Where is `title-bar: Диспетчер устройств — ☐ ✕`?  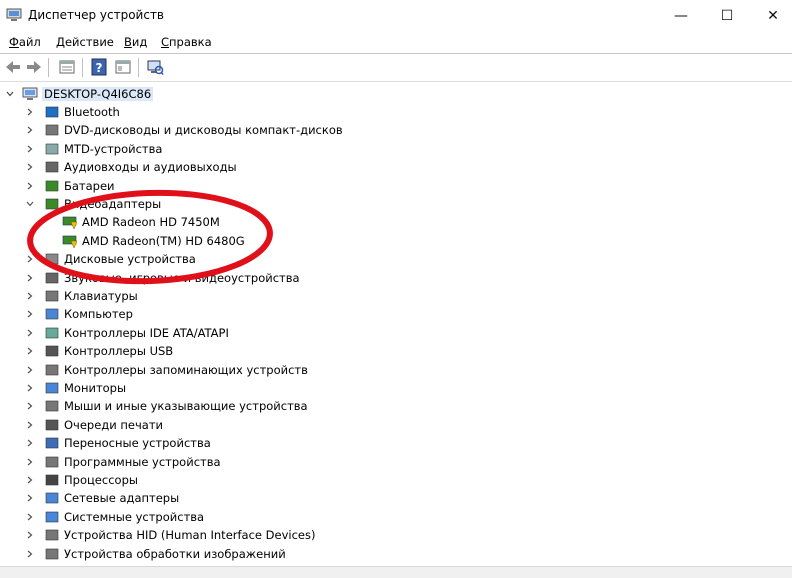 title-bar: Диспетчер устройств — ☐ ✕ is located at coordinates (396, 15).